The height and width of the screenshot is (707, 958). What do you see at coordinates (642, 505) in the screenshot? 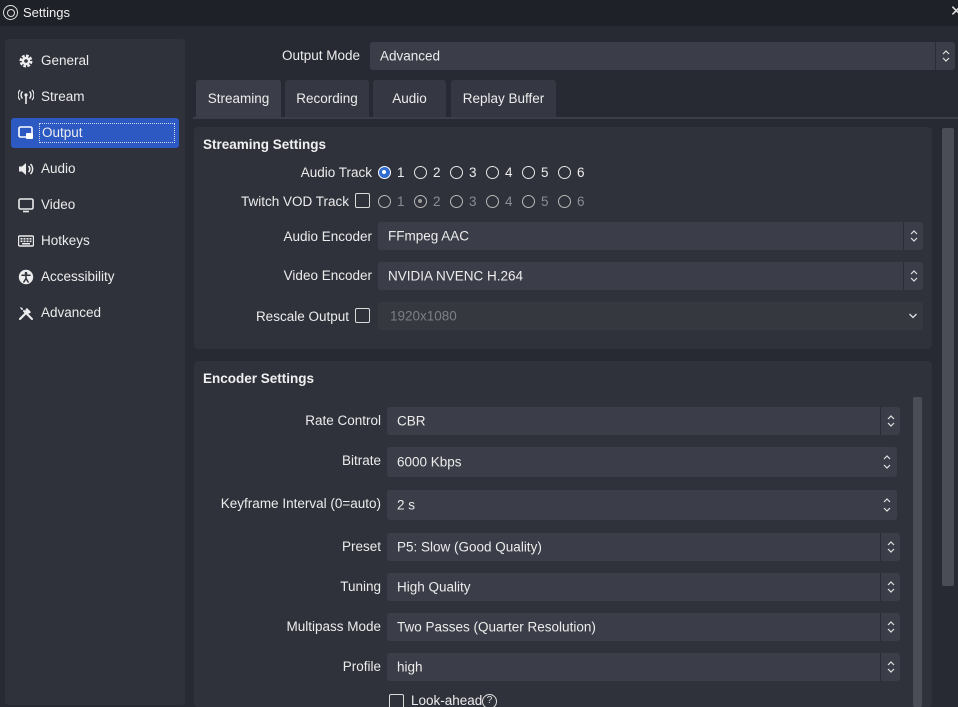
I see `keyframe-interval-spinbox: 2 s` at bounding box center [642, 505].